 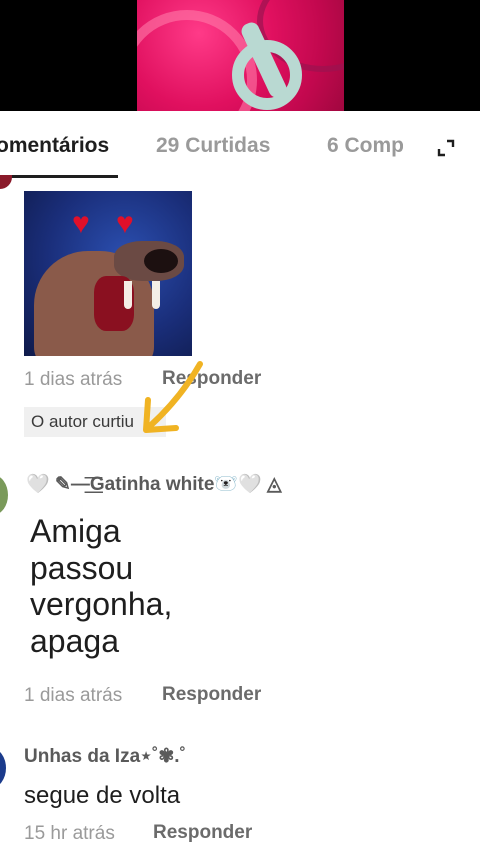 I want to click on expand-icon, so click(x=446, y=148).